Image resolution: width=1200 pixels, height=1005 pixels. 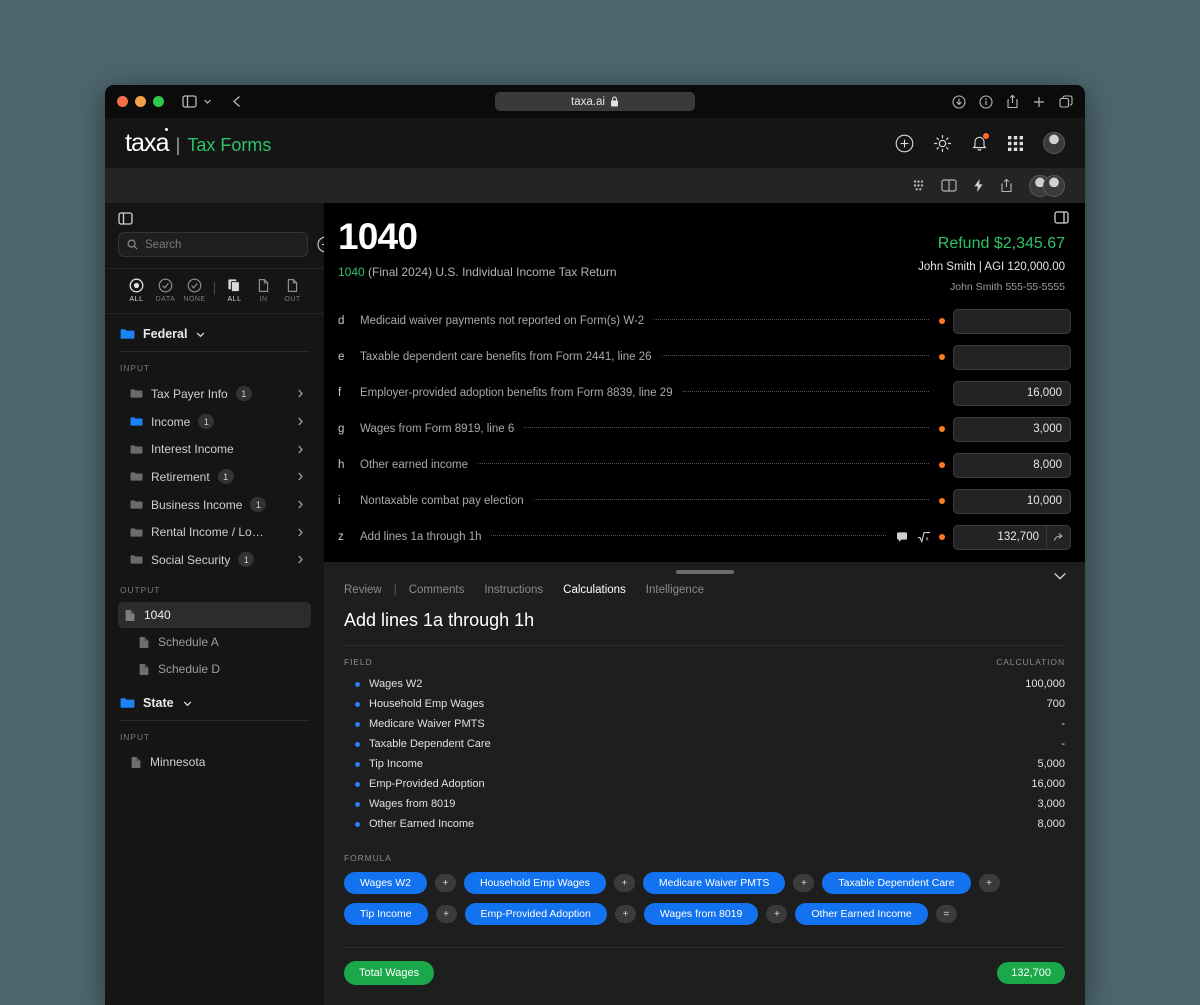 What do you see at coordinates (946, 914) in the screenshot?
I see `formula-operator: =` at bounding box center [946, 914].